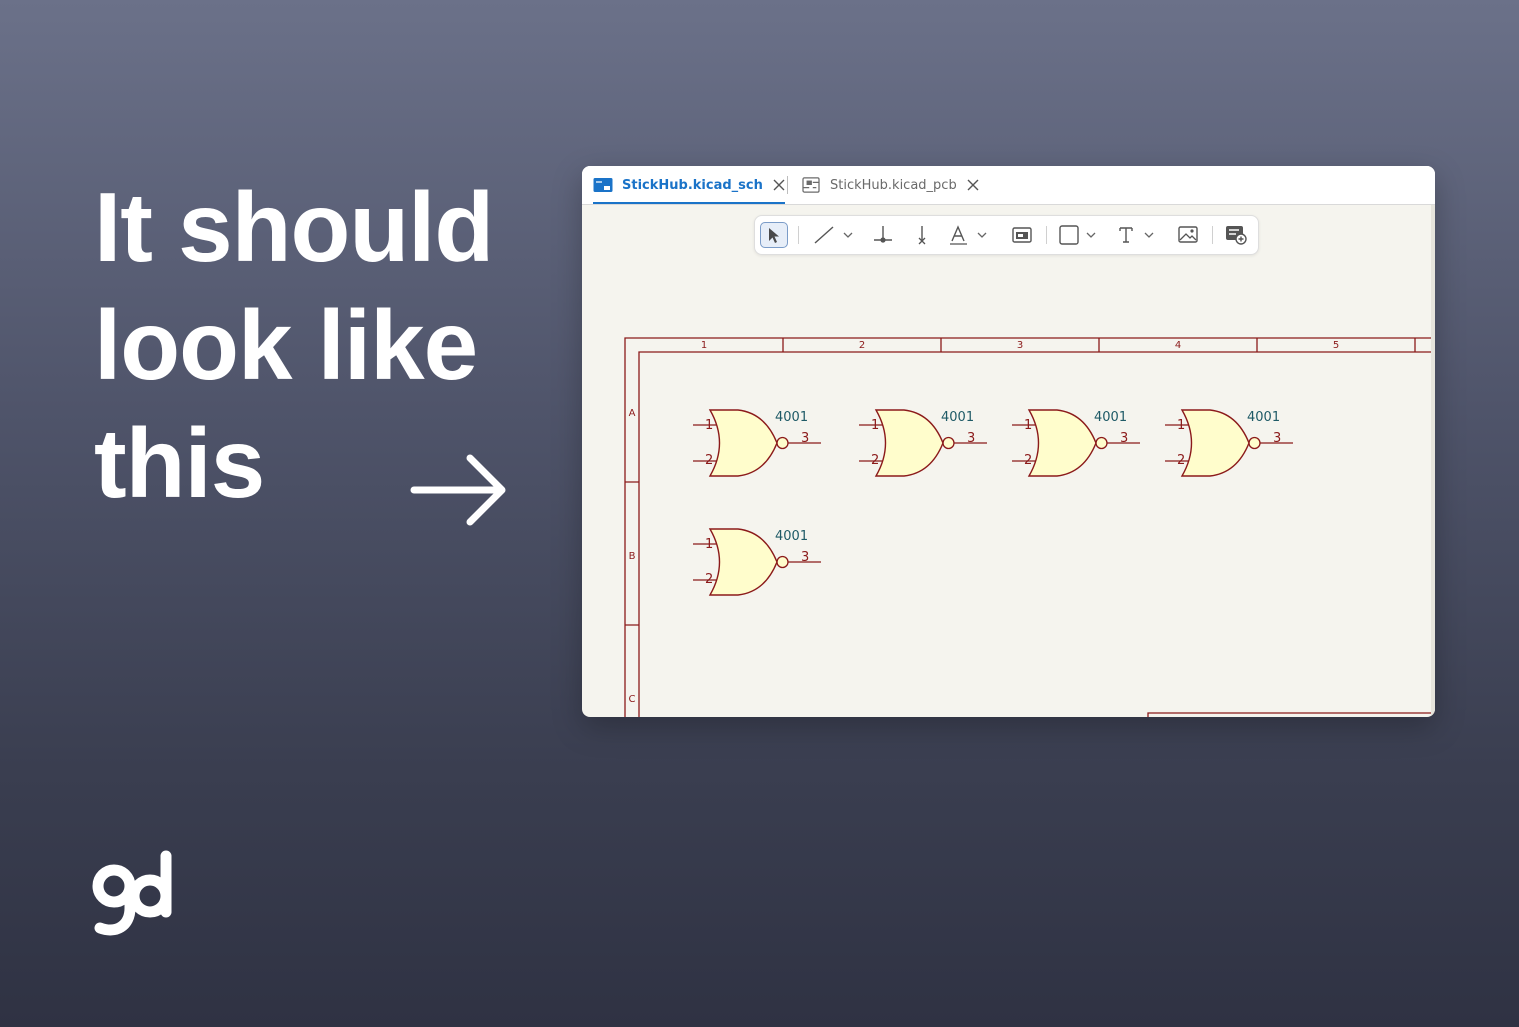  I want to click on tab-bar: StickHub.kicad_sch StickHub.kicad_pcb, so click(1008, 185).